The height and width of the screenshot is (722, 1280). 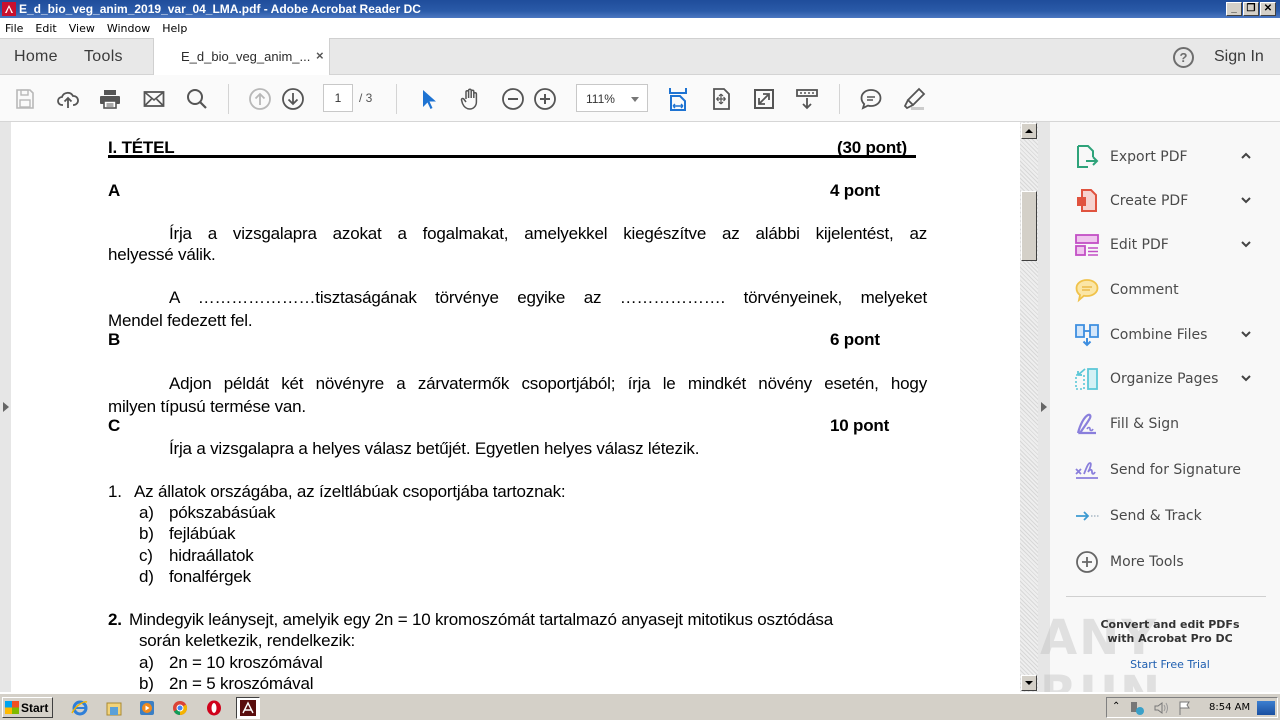 I want to click on comment-tool-icon, so click(x=871, y=99).